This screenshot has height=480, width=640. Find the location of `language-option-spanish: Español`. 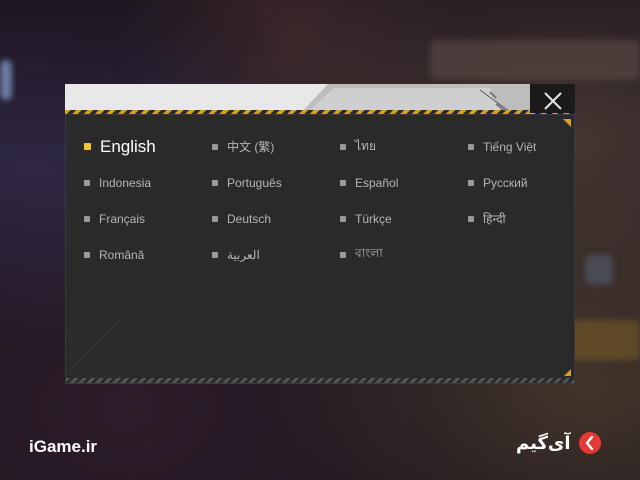

language-option-spanish: Español is located at coordinates (404, 182).